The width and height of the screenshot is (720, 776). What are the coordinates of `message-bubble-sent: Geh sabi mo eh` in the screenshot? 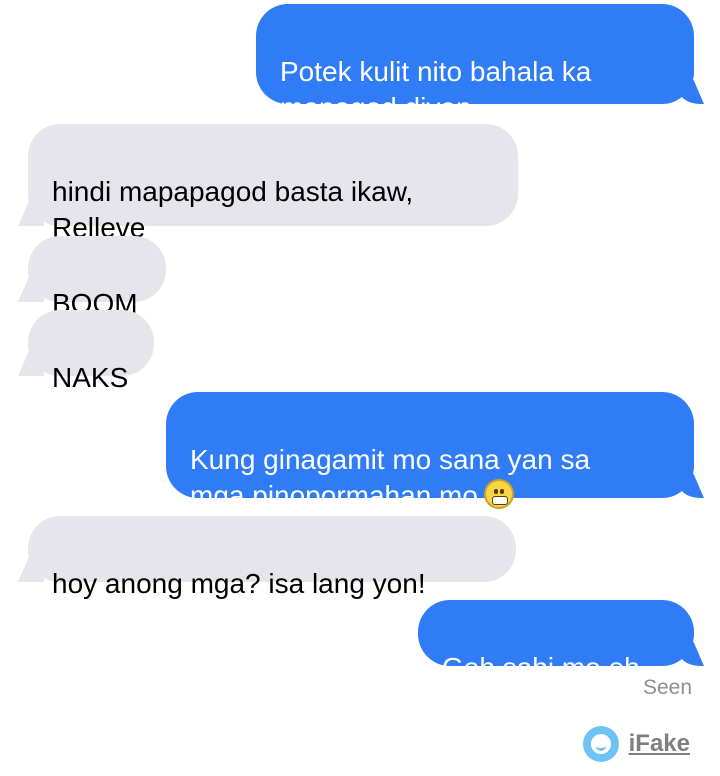 It's located at (556, 641).